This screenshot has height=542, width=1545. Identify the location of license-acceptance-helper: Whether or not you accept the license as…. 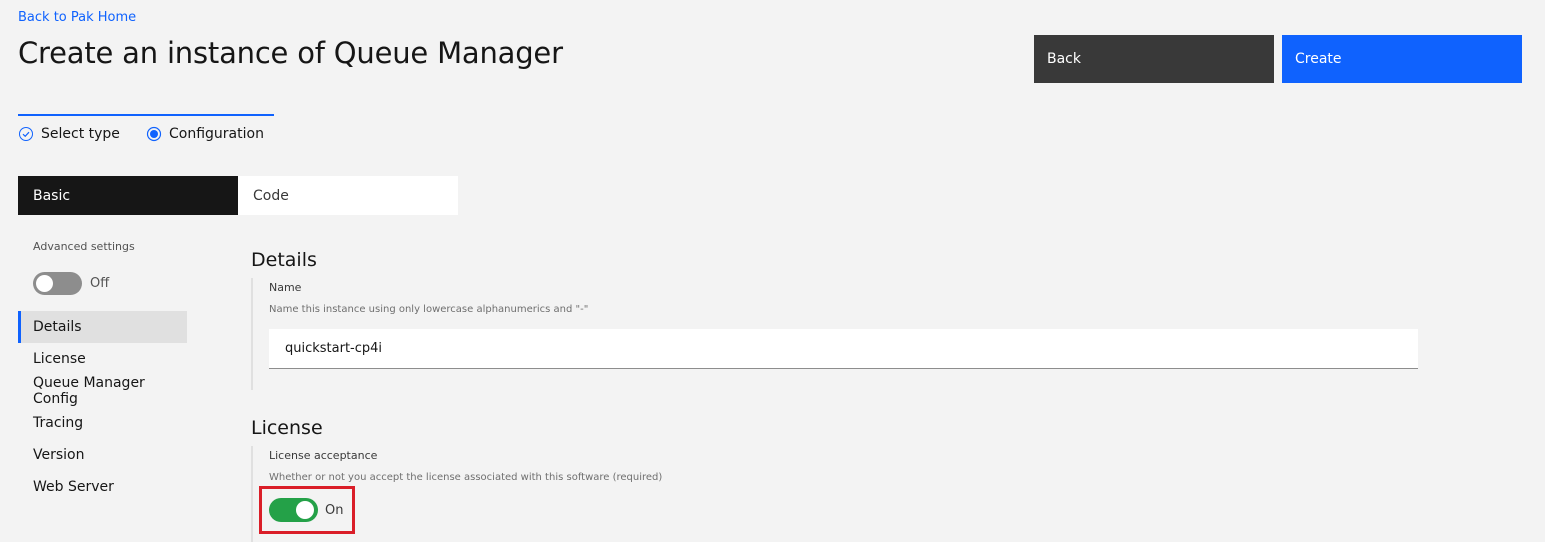
(466, 477).